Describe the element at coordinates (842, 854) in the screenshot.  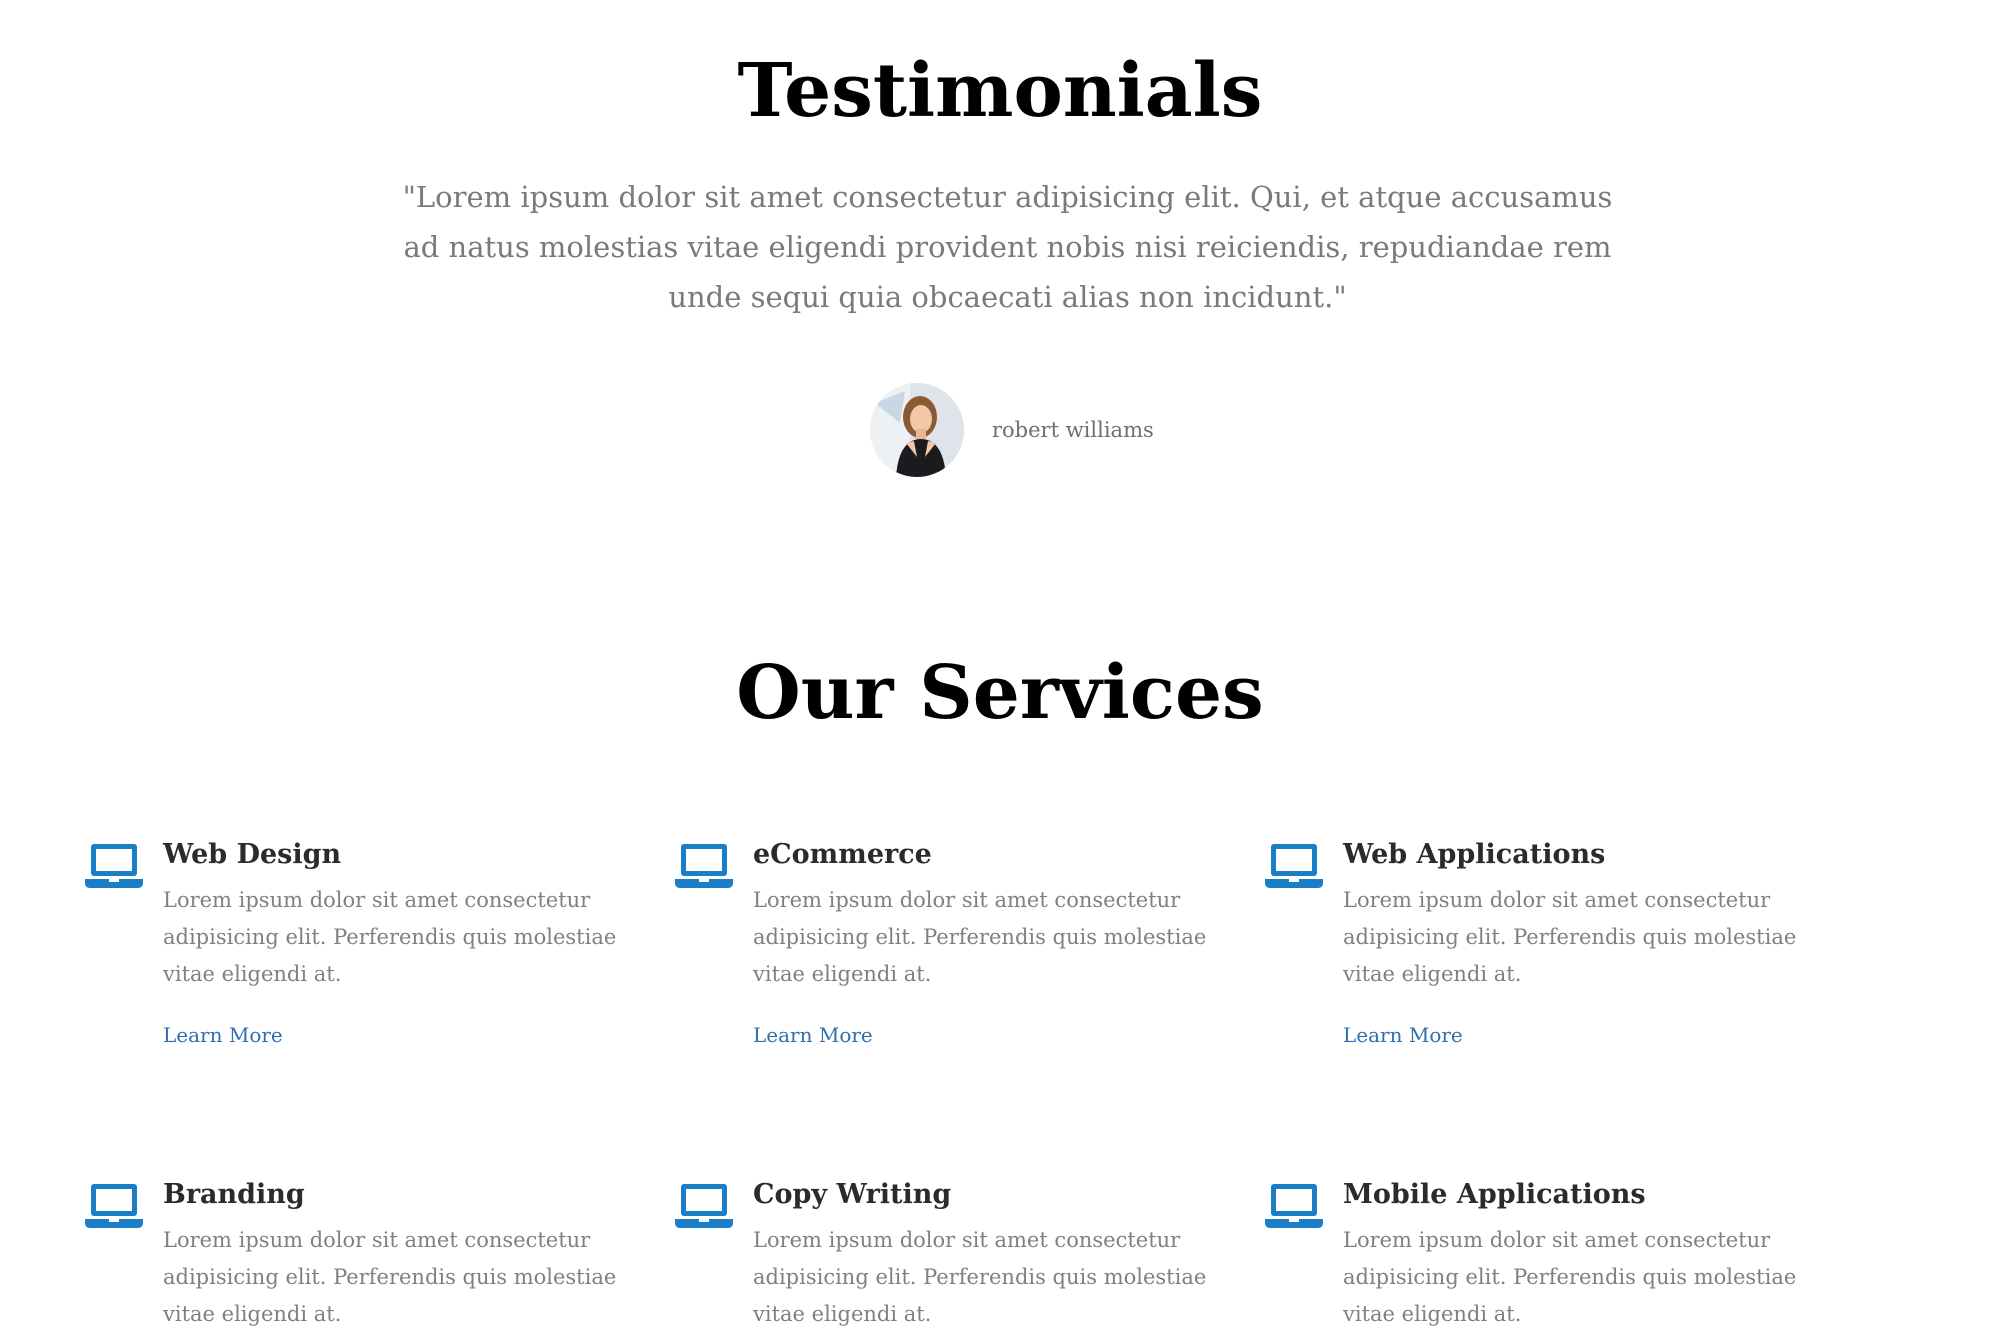
I see `service-title: eCommerce` at that location.